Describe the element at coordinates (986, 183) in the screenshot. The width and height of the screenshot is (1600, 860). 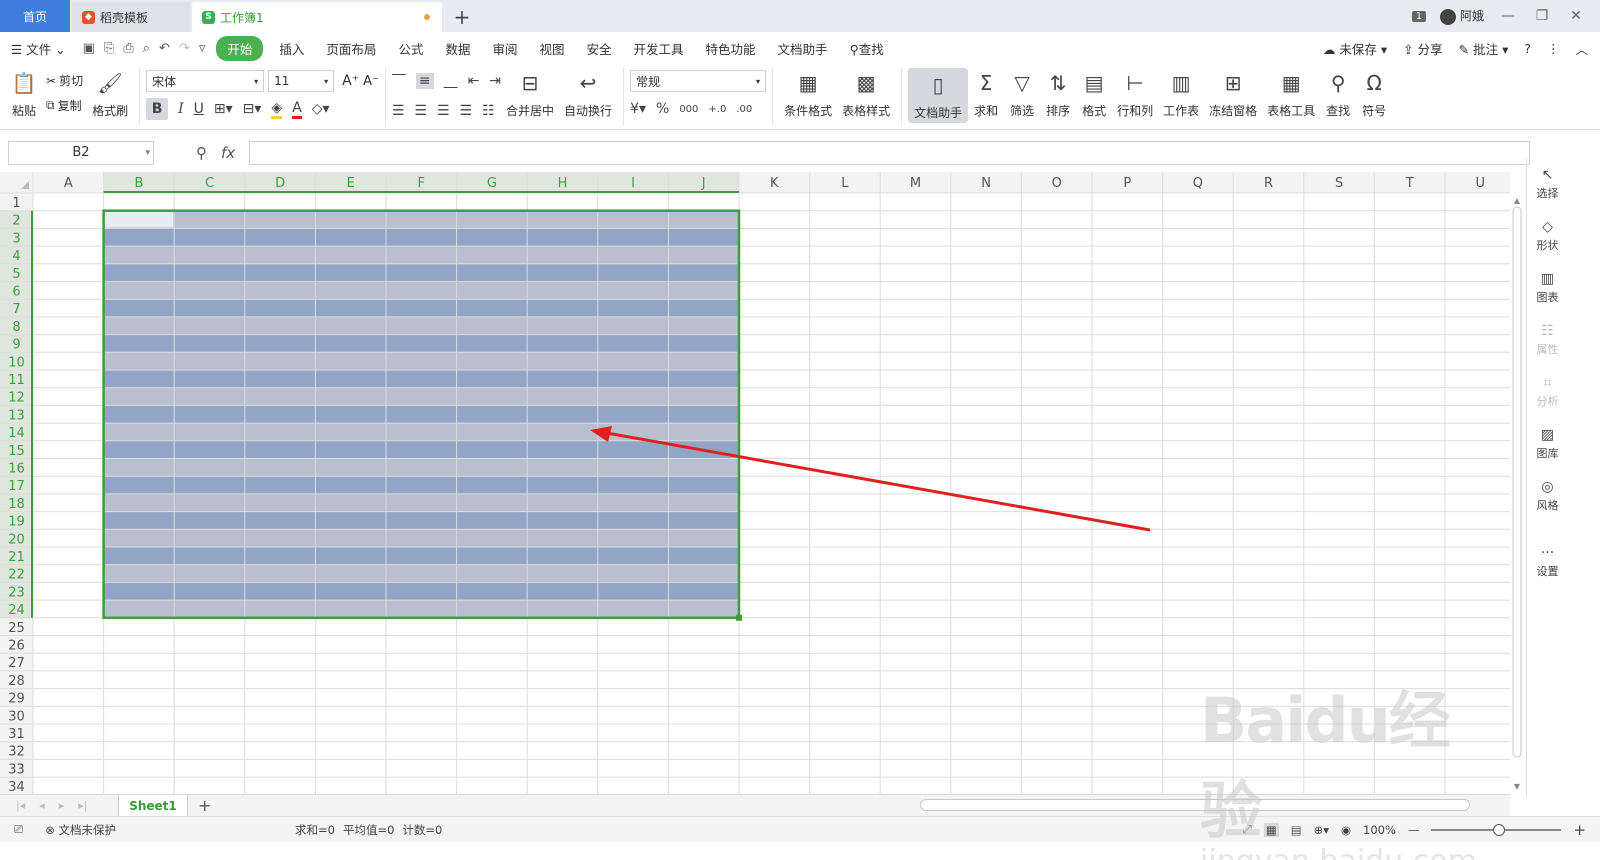
I see `column-header: N` at that location.